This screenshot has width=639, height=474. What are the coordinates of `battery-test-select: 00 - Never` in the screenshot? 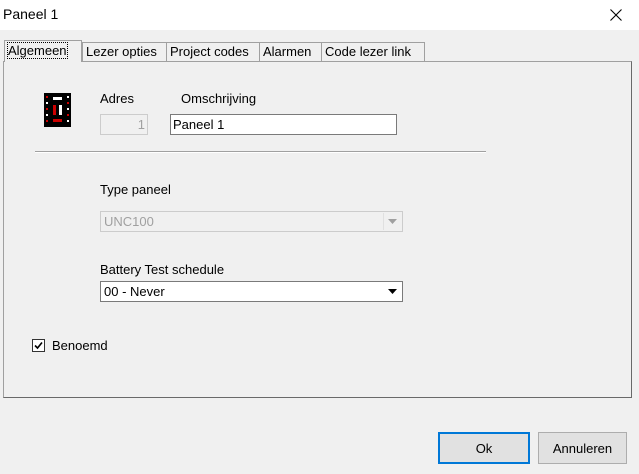 It's located at (251, 291).